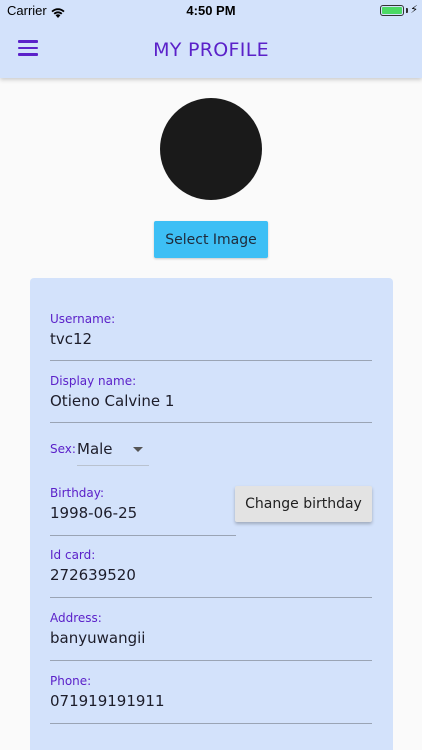  What do you see at coordinates (211, 336) in the screenshot?
I see `username-field: Username: tvc12` at bounding box center [211, 336].